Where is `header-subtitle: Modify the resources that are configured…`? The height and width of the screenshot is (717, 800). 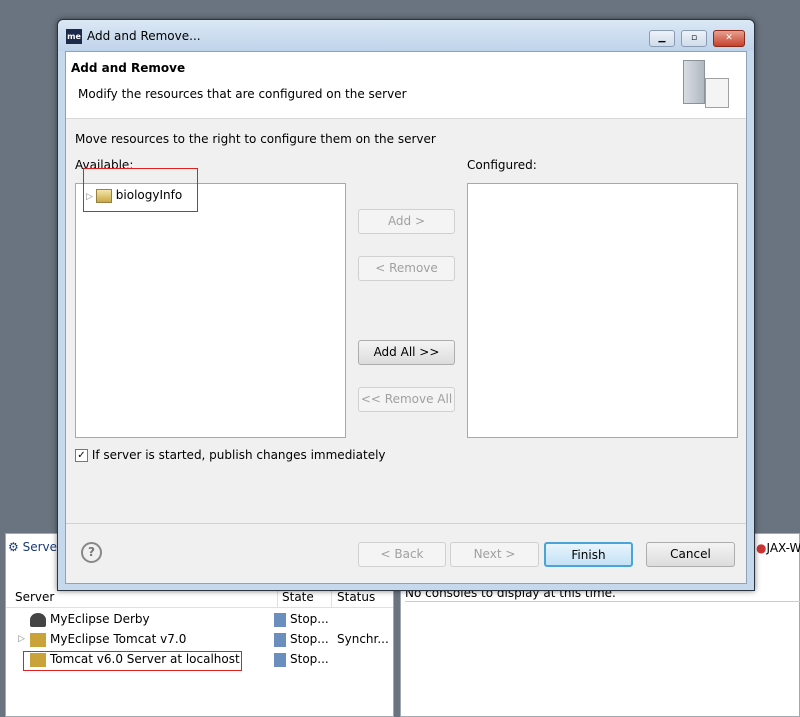 header-subtitle: Modify the resources that are configured… is located at coordinates (242, 94).